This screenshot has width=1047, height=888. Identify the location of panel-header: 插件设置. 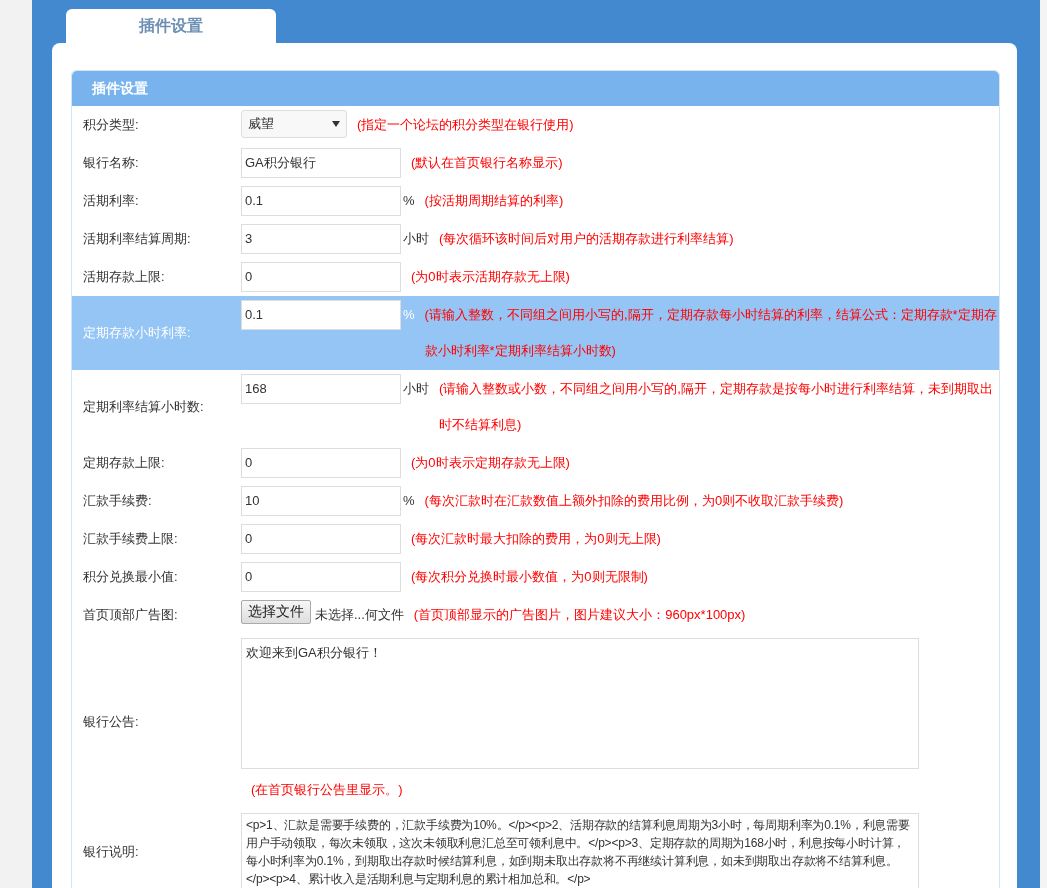
(535, 88).